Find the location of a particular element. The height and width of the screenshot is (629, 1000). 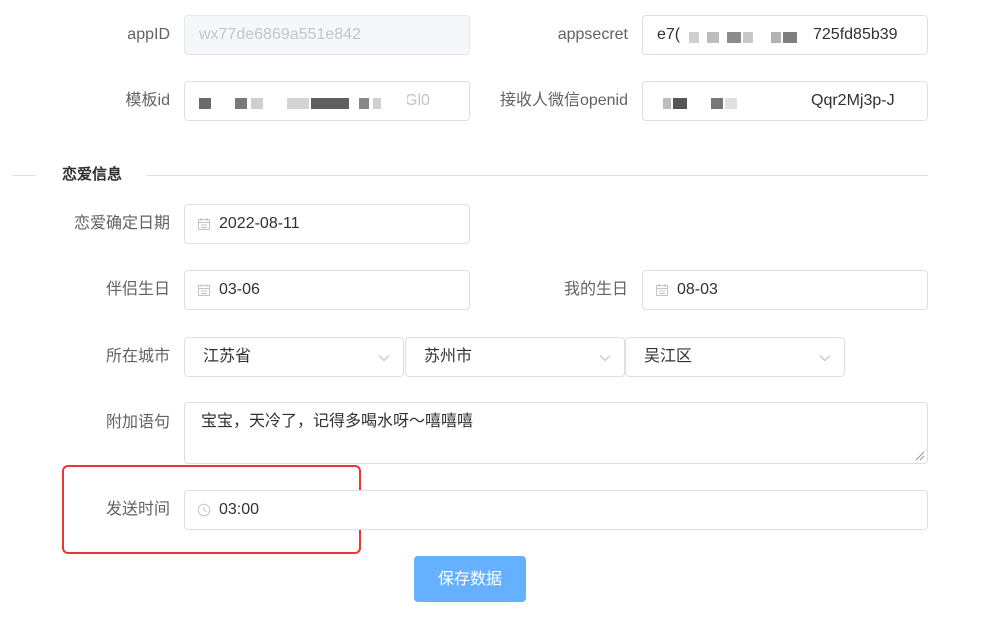

city-value: 苏州市 is located at coordinates (448, 356).